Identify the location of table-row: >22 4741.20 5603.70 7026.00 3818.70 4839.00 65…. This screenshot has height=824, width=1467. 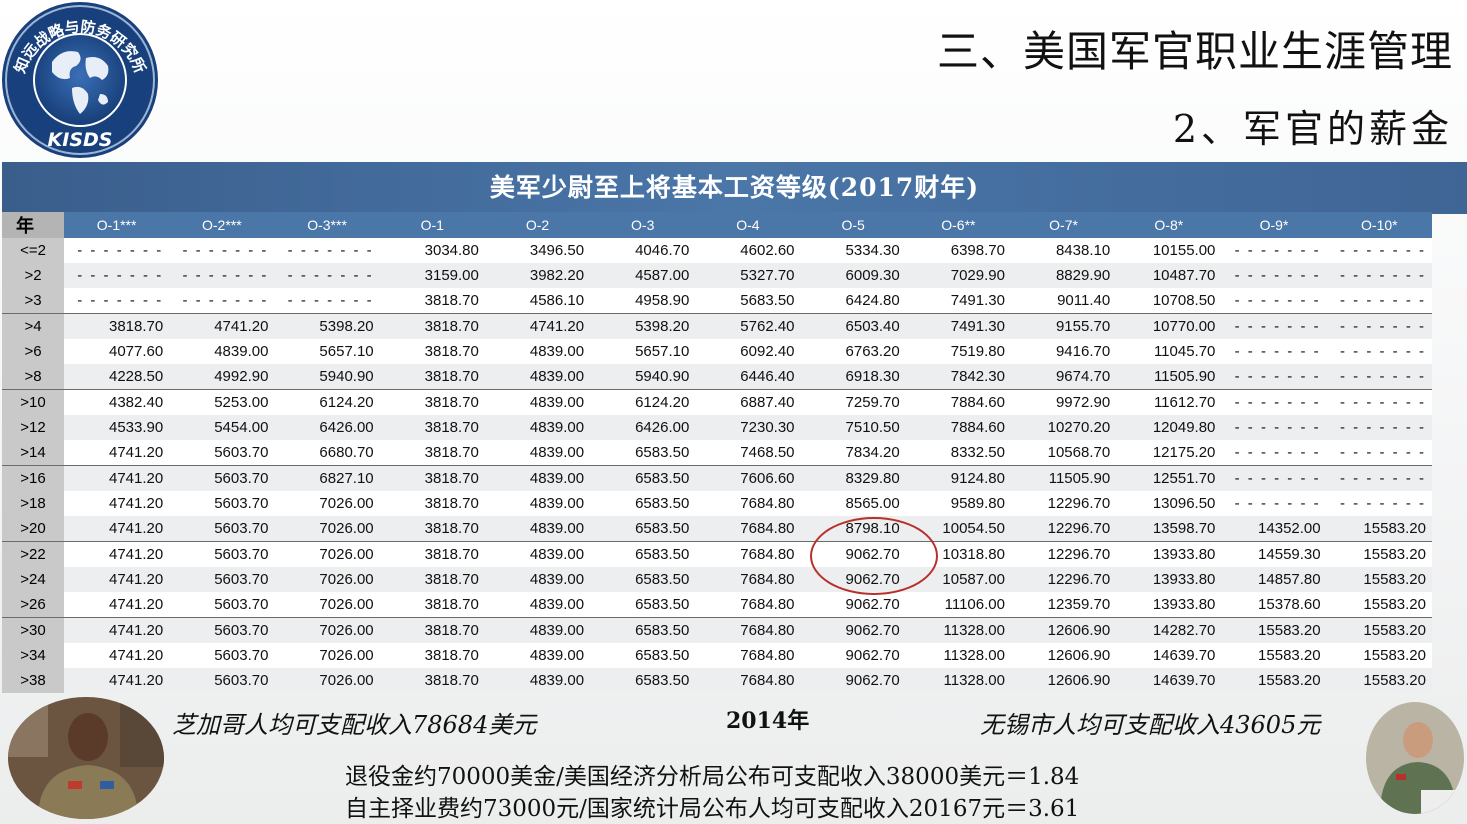
(717, 554).